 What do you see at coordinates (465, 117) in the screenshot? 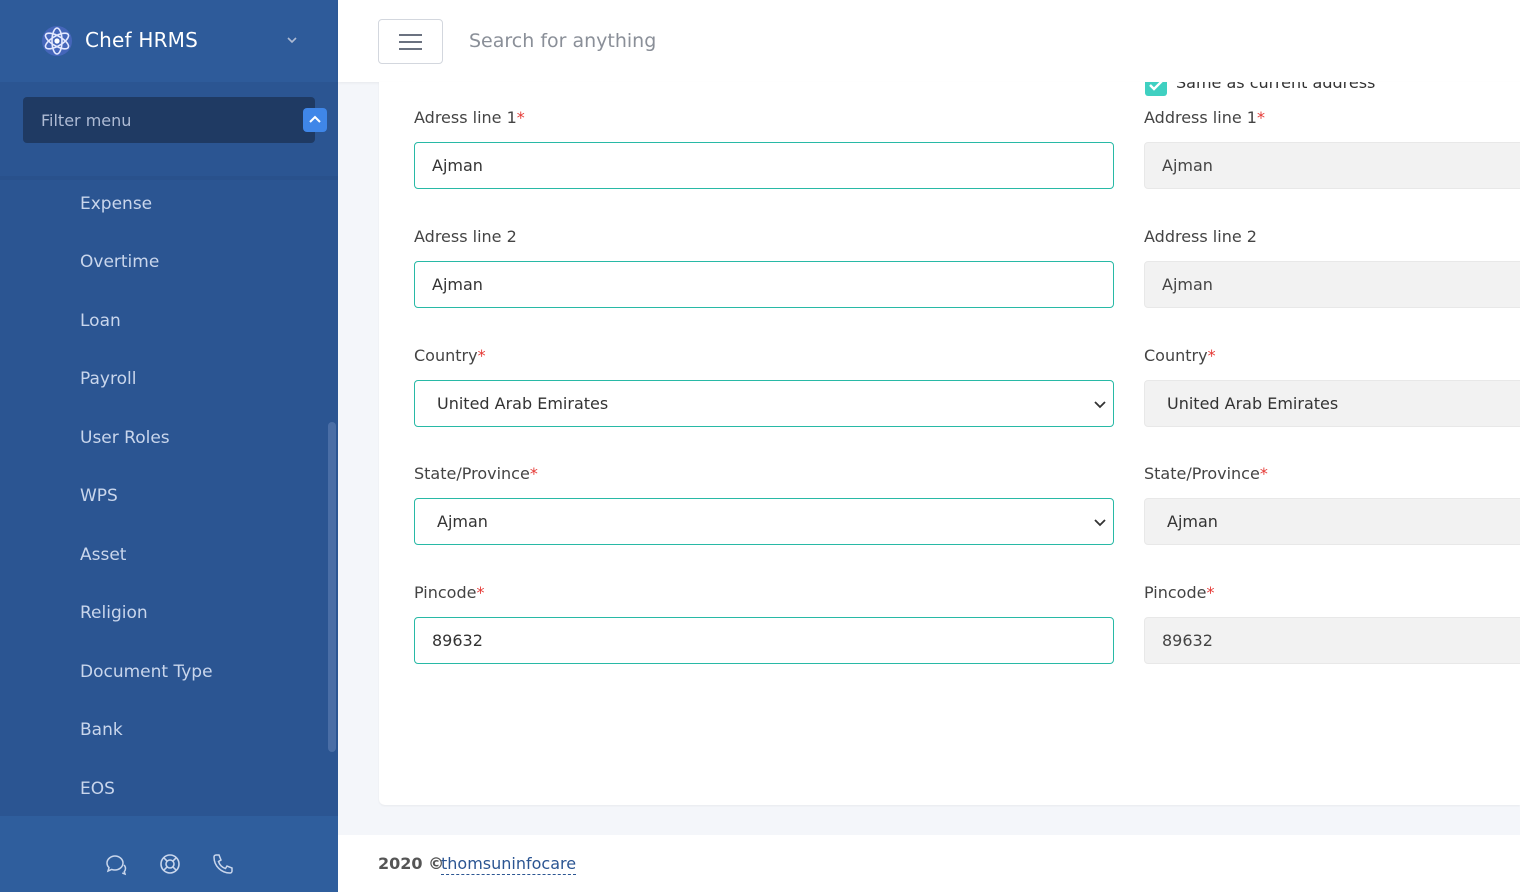
I see `current-address1-label-text: Adress line 1` at bounding box center [465, 117].